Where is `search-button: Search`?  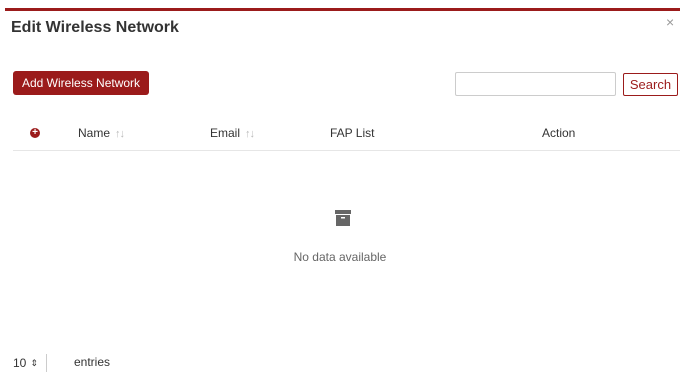
search-button: Search is located at coordinates (650, 84).